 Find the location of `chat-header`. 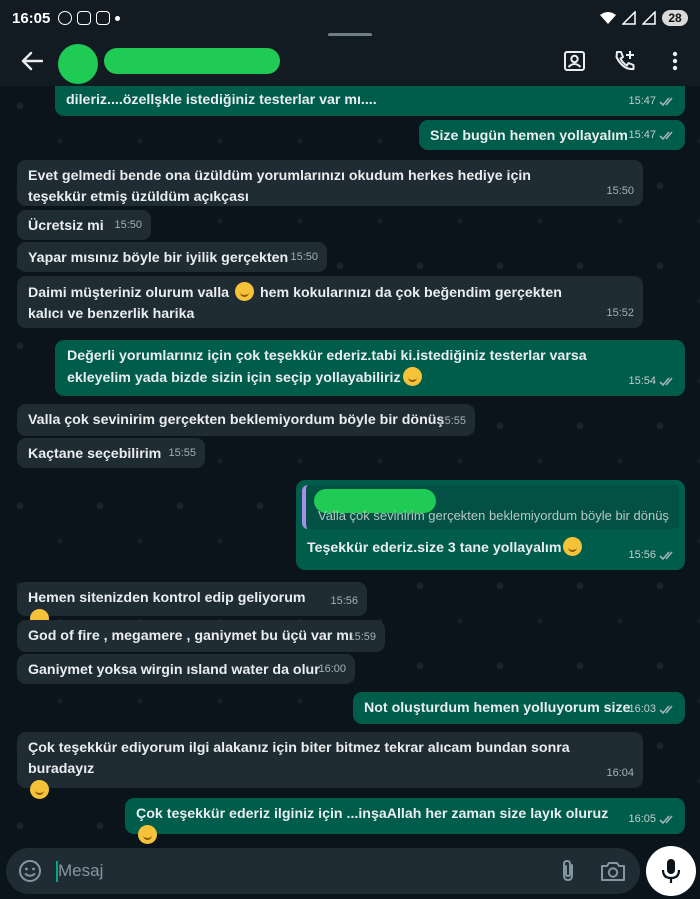

chat-header is located at coordinates (350, 61).